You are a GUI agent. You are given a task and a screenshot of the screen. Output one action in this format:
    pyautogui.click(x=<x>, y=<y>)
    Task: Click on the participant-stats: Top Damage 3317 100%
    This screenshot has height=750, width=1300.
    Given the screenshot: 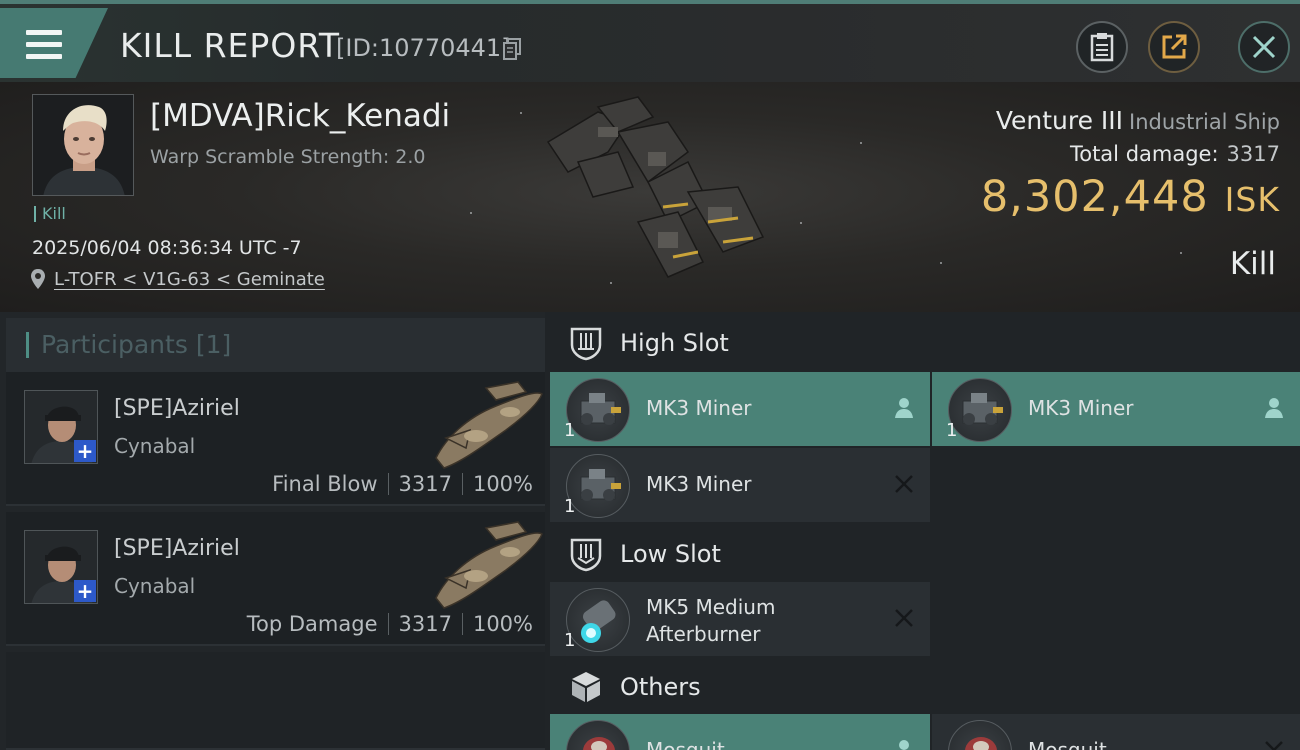 What is the action you would take?
    pyautogui.click(x=390, y=624)
    